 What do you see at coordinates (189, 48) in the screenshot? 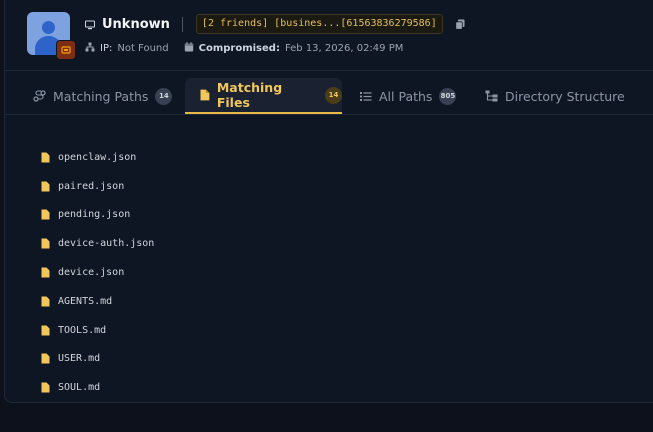
I see `calendar-icon` at bounding box center [189, 48].